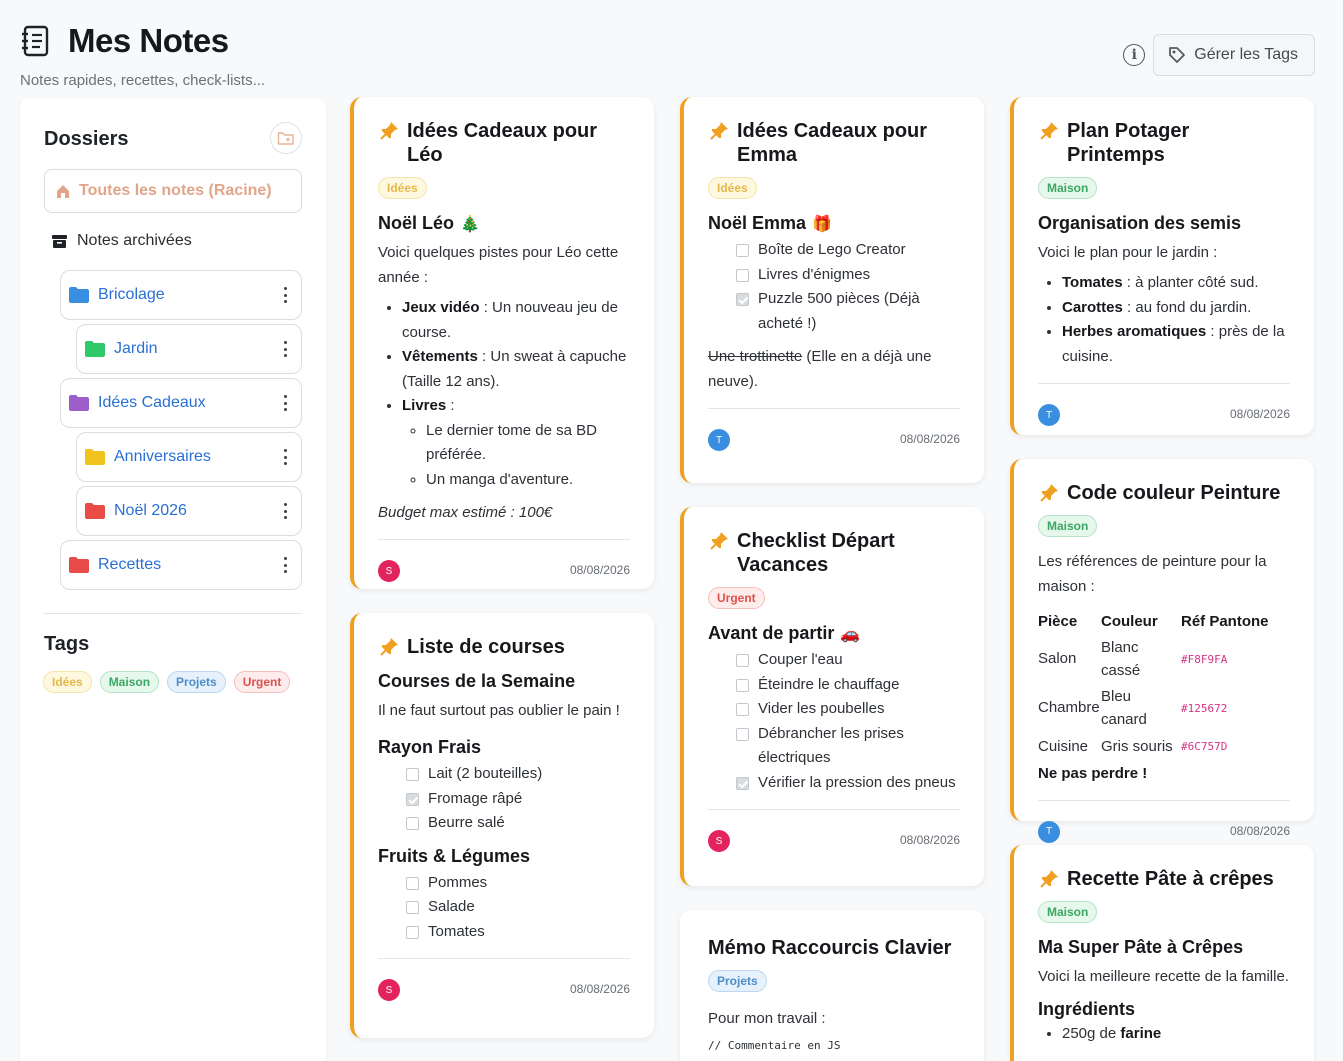  I want to click on column-header: Pièce, so click(1058, 621).